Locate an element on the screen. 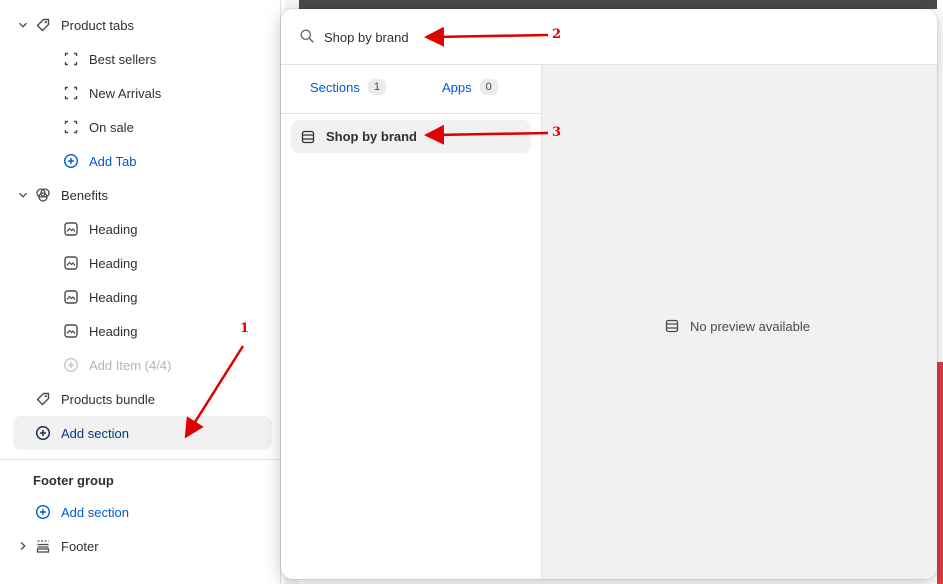  no-preview-text: No preview available is located at coordinates (750, 326).